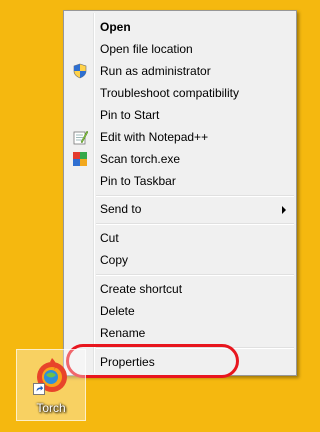 Image resolution: width=320 pixels, height=432 pixels. What do you see at coordinates (180, 115) in the screenshot?
I see `menu-item-pin-to-start: Pin to Start` at bounding box center [180, 115].